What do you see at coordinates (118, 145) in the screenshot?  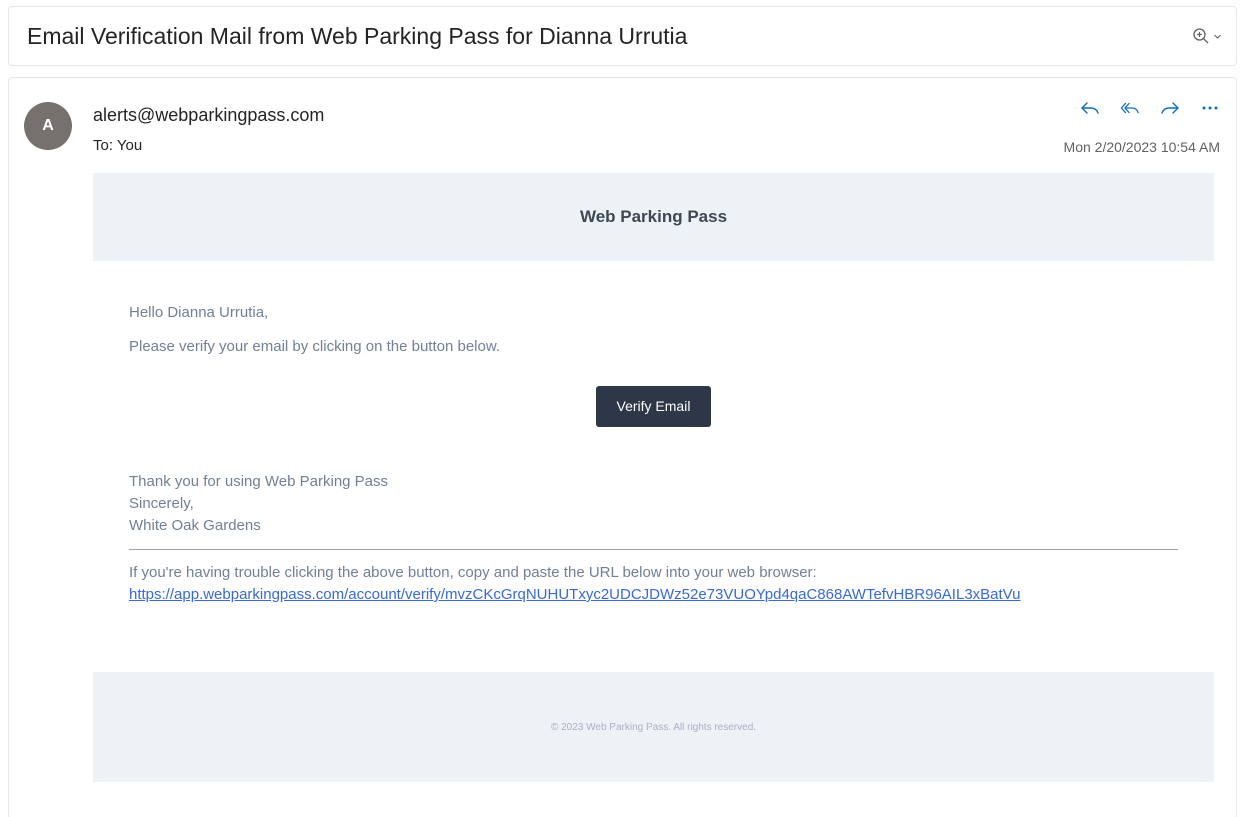 I see `recipient-line: To: You` at bounding box center [118, 145].